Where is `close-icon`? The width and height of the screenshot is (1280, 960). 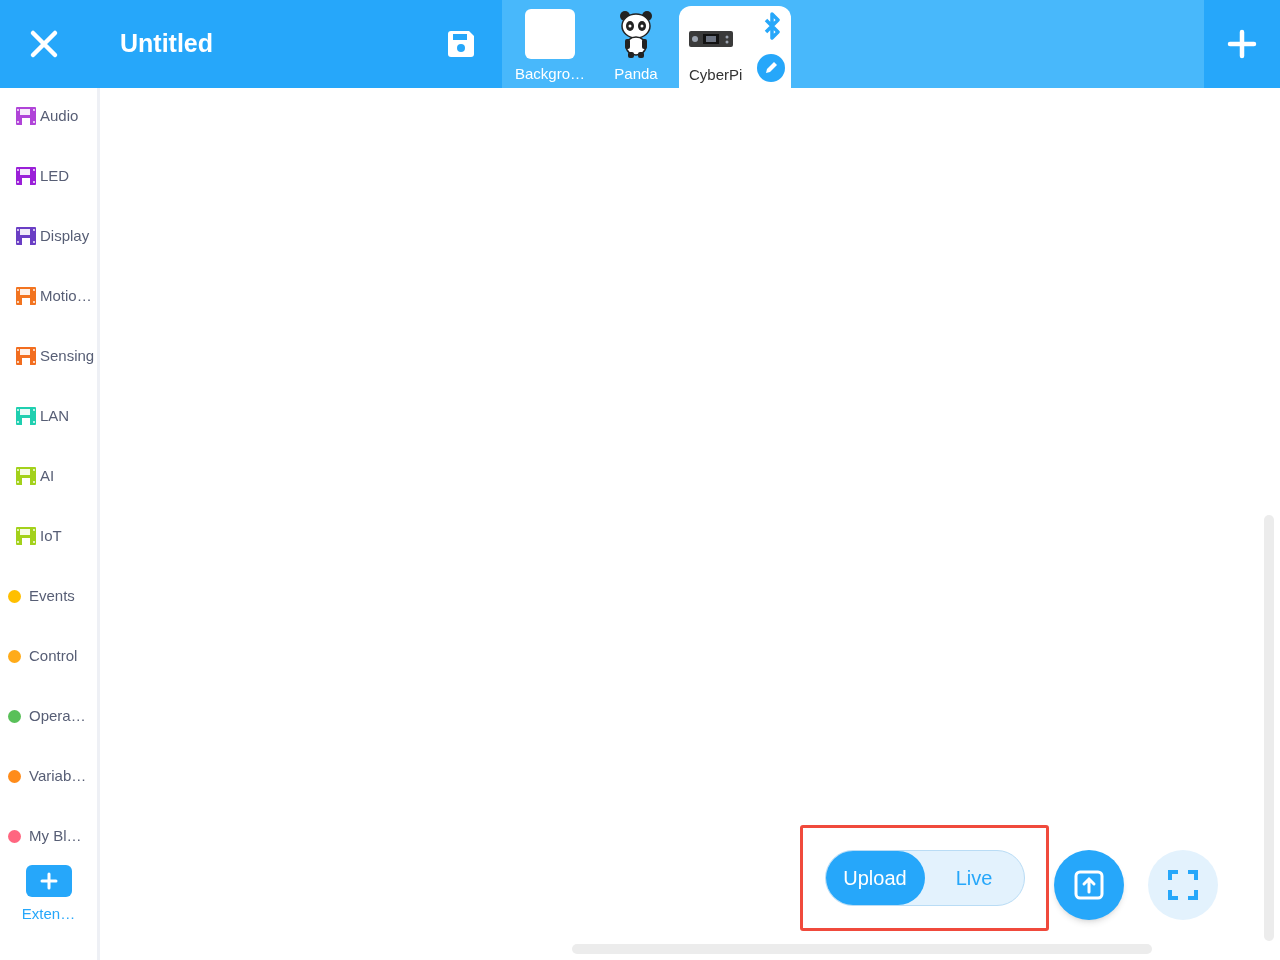
close-icon is located at coordinates (44, 44).